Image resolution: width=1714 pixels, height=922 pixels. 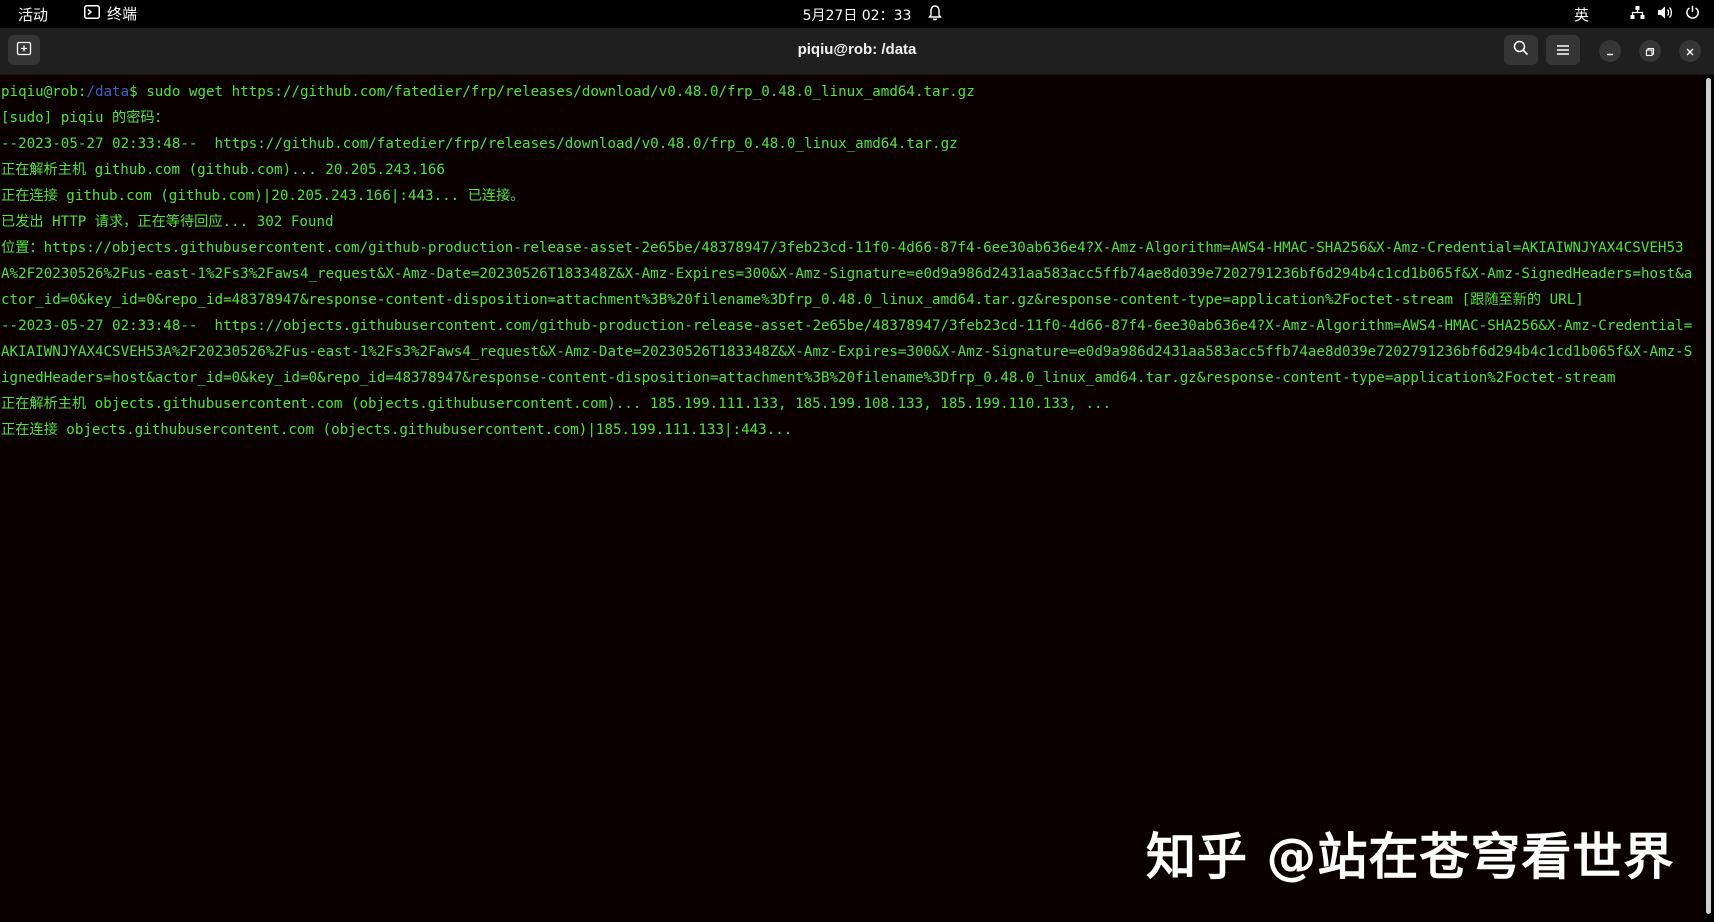 I want to click on watermark: 知乎 @站在苍穹看世界, so click(x=1410, y=857).